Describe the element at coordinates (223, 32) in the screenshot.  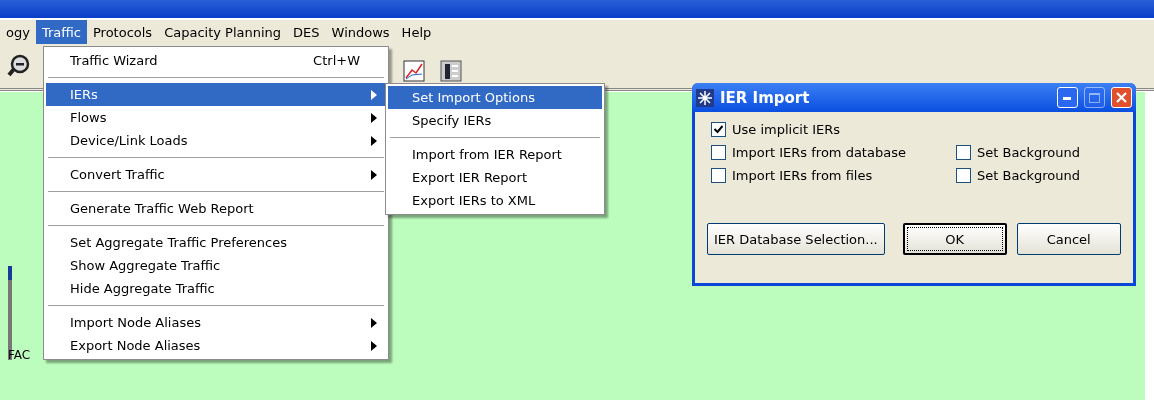
I see `menu-bar-item: Capacity Planning` at that location.